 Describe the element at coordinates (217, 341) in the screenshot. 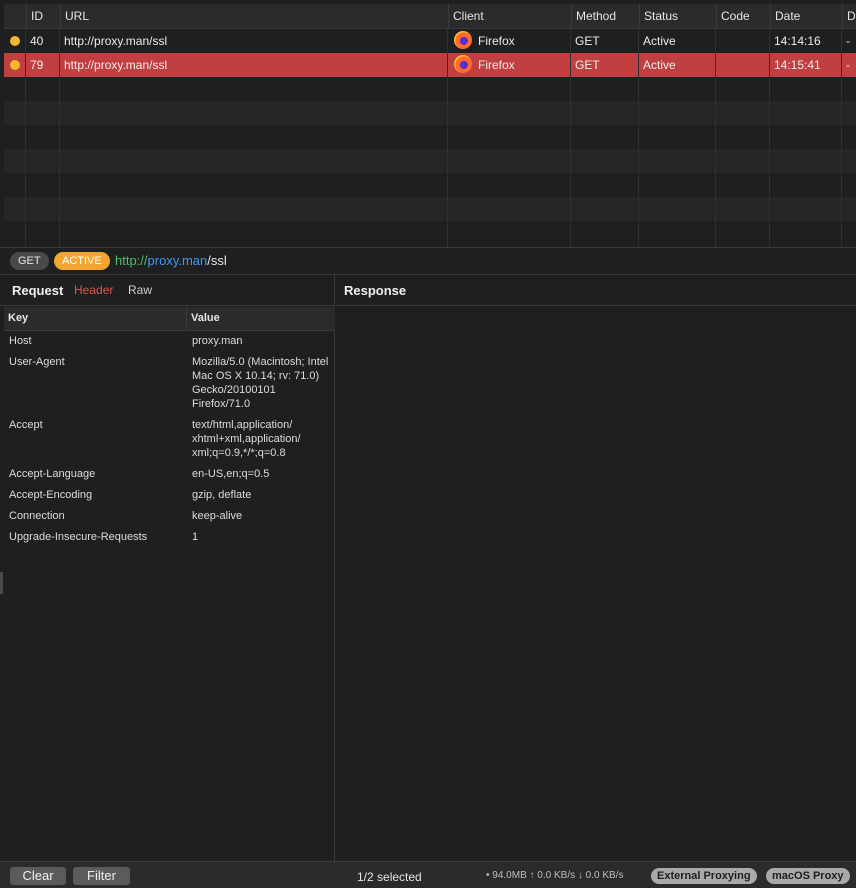

I see `header-value: proxy.man` at that location.